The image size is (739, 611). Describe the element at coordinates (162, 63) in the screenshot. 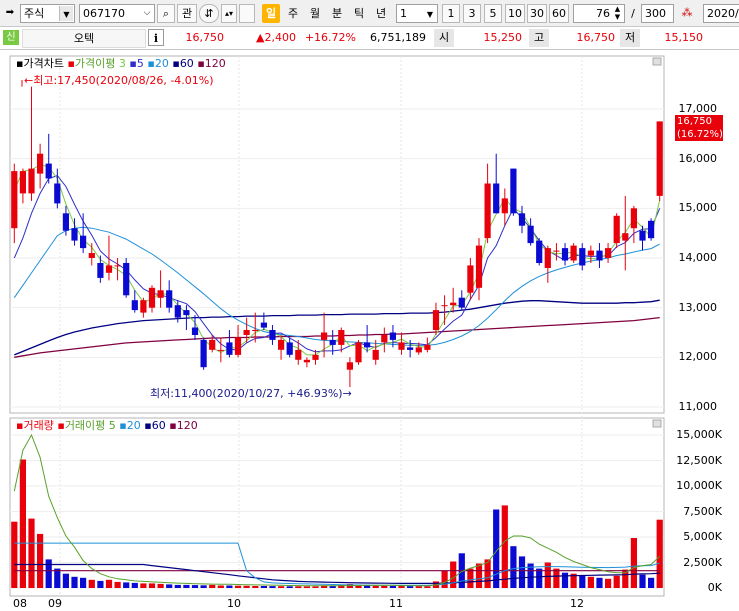

I see `legend-ma20: 20` at that location.